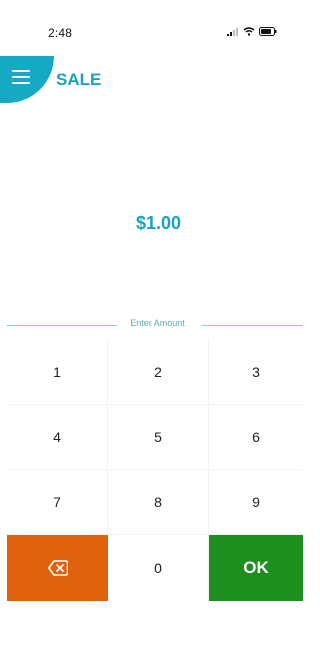  Describe the element at coordinates (256, 437) in the screenshot. I see `key-6: 6` at that location.